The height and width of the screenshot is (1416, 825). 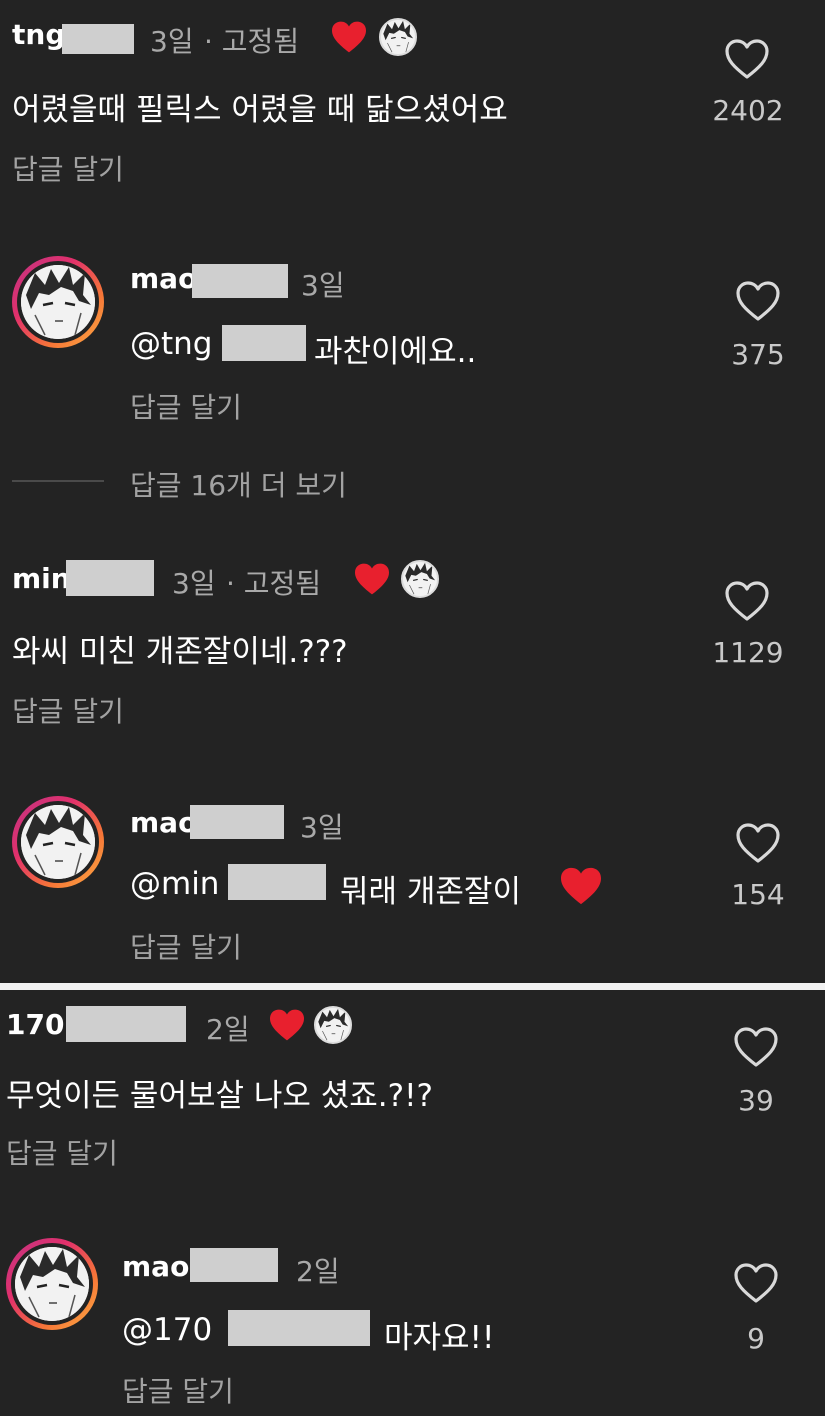 What do you see at coordinates (58, 481) in the screenshot?
I see `more-replies-line` at bounding box center [58, 481].